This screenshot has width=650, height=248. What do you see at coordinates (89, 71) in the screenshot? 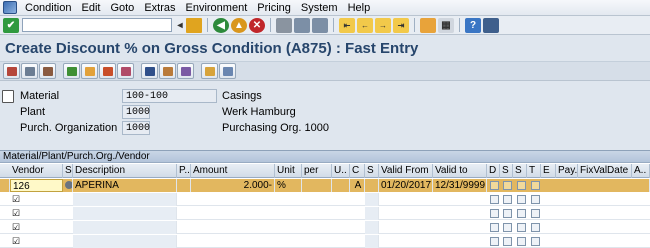
I see `details-icon` at bounding box center [89, 71].